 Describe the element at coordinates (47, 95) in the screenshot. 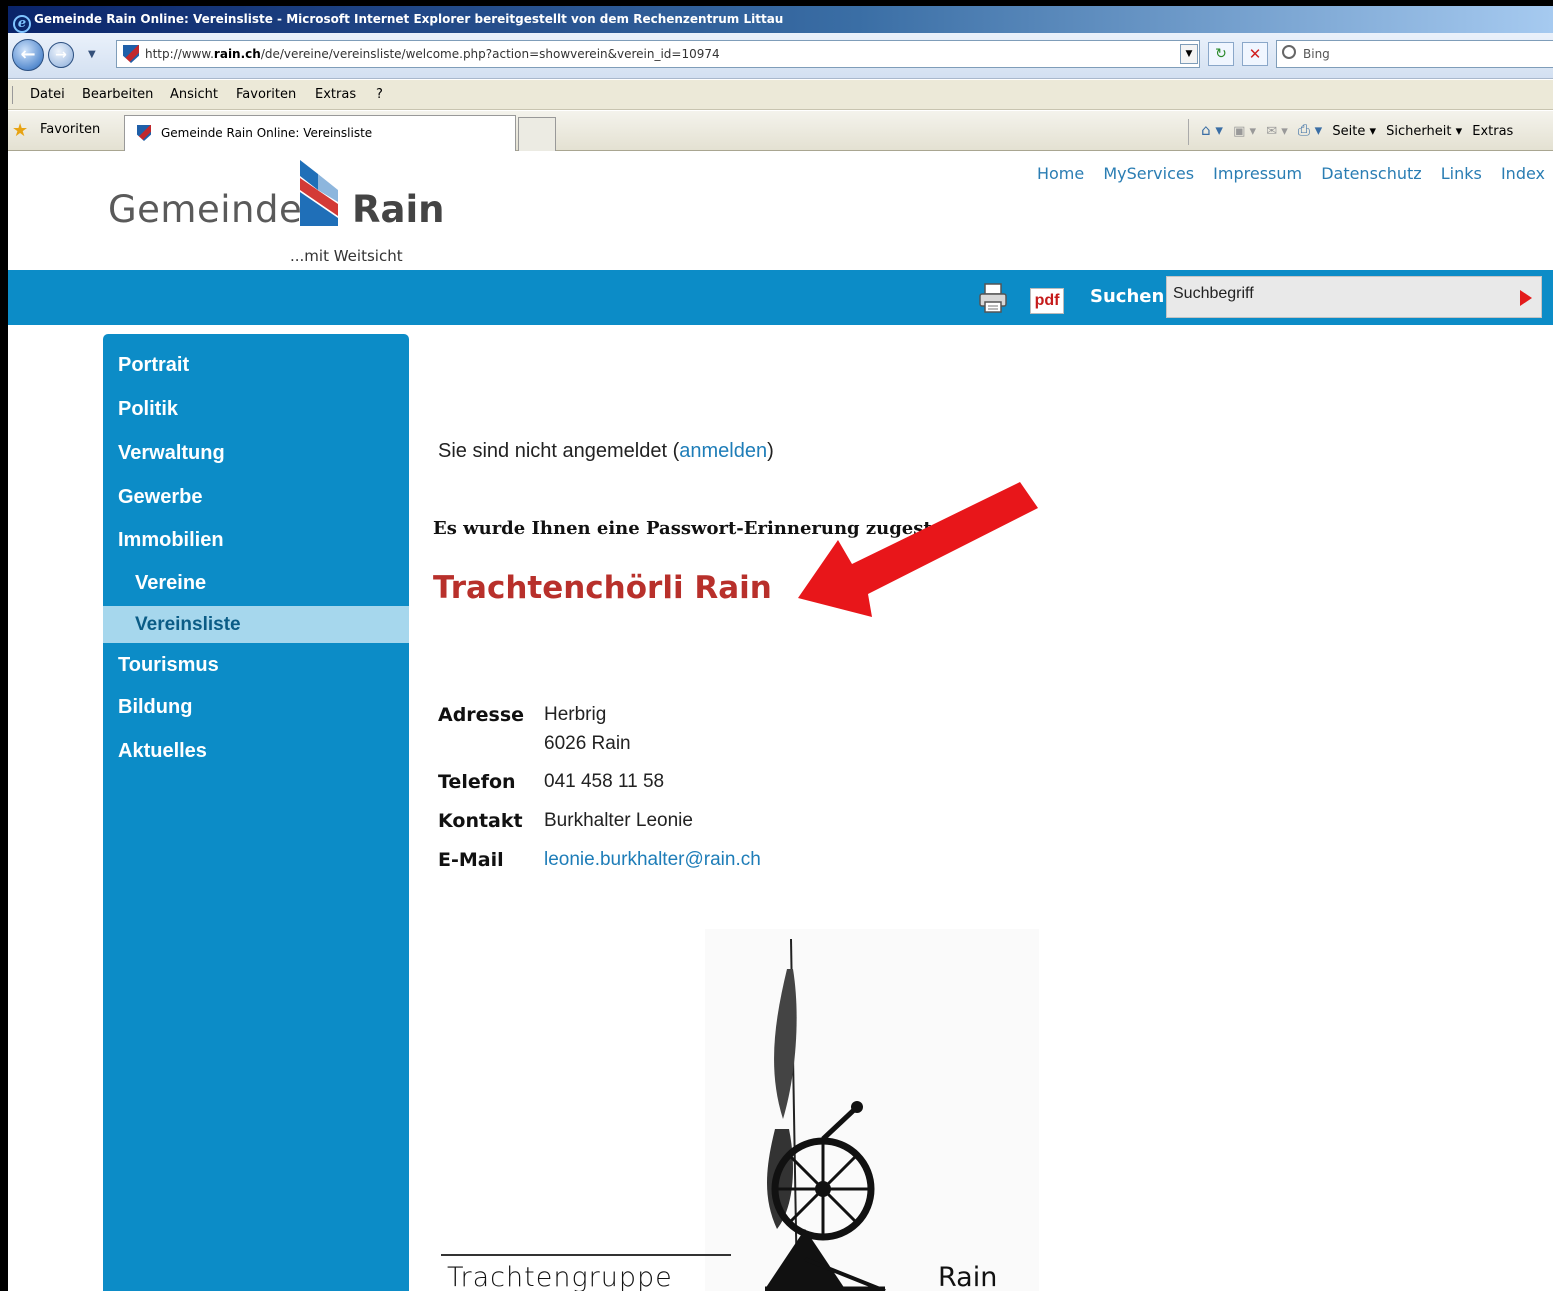

I see `menu-datei: Datei` at that location.